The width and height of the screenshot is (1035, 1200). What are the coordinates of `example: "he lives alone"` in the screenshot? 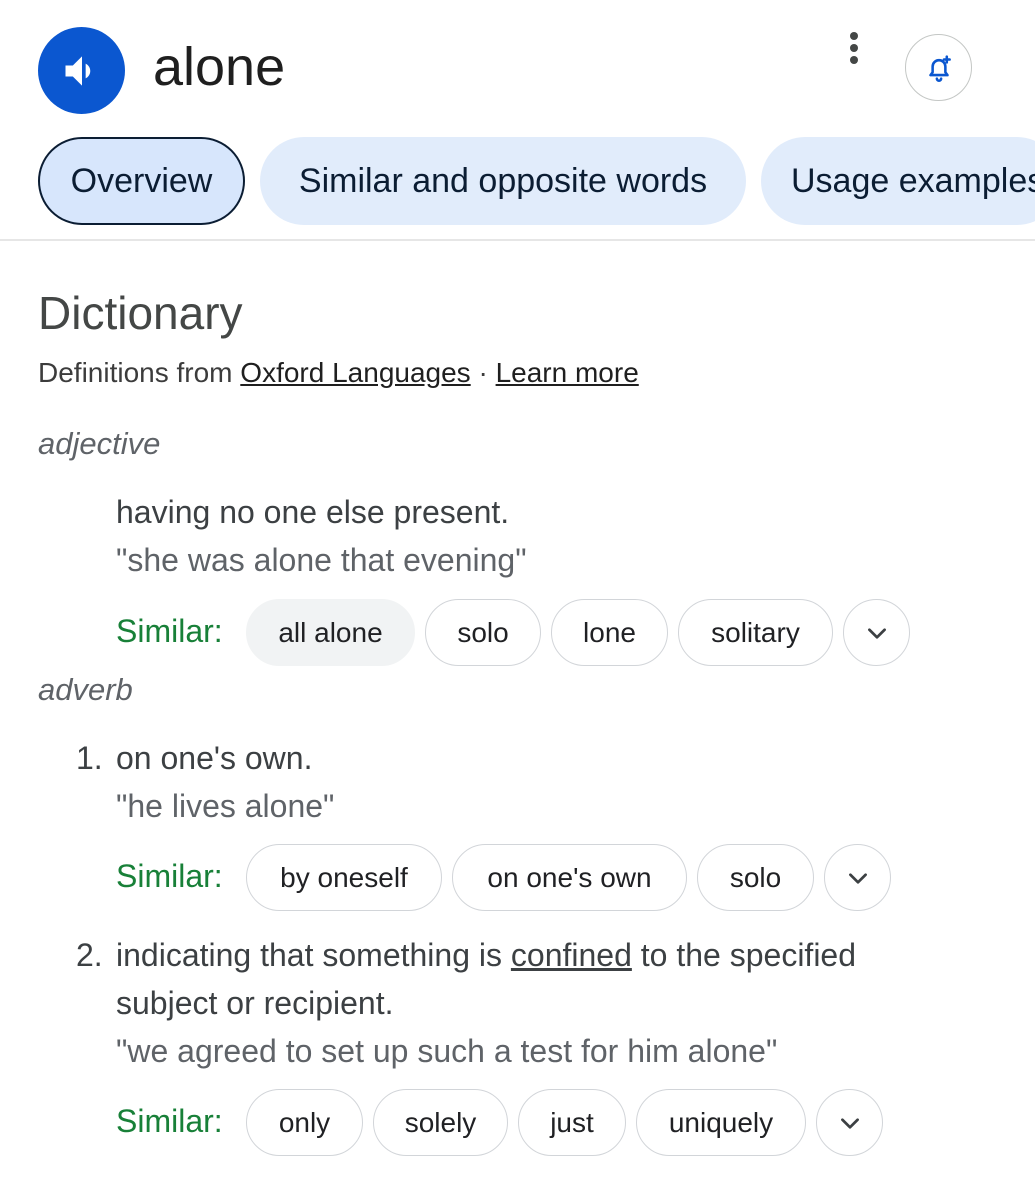 It's located at (225, 806).